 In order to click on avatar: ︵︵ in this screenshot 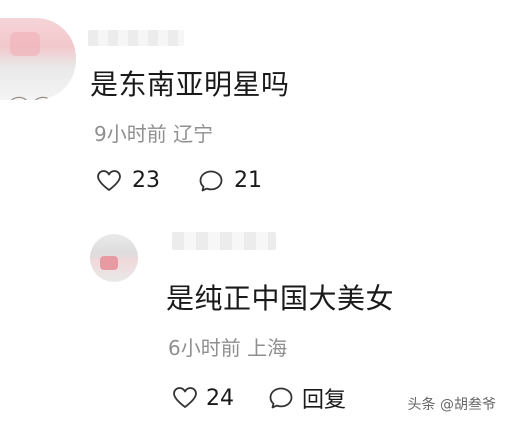, I will do `click(38, 59)`.